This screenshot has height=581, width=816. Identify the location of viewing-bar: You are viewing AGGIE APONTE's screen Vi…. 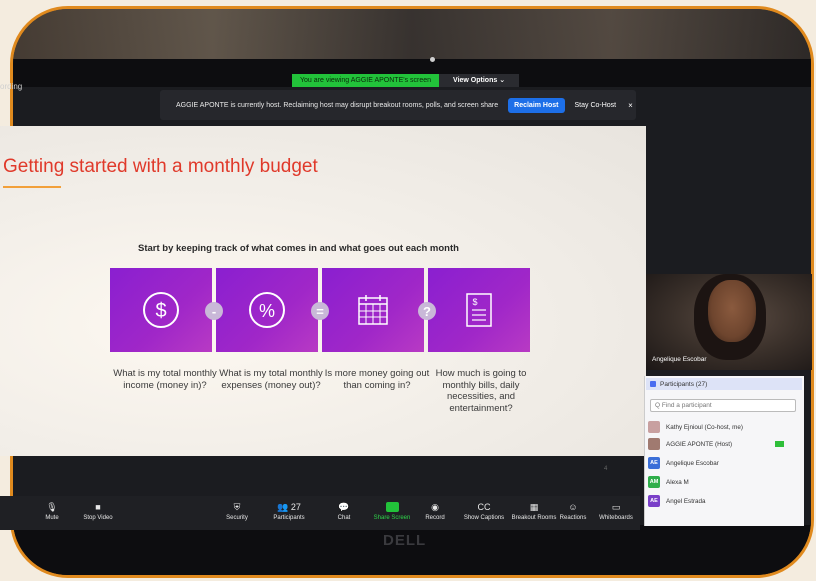
(406, 80).